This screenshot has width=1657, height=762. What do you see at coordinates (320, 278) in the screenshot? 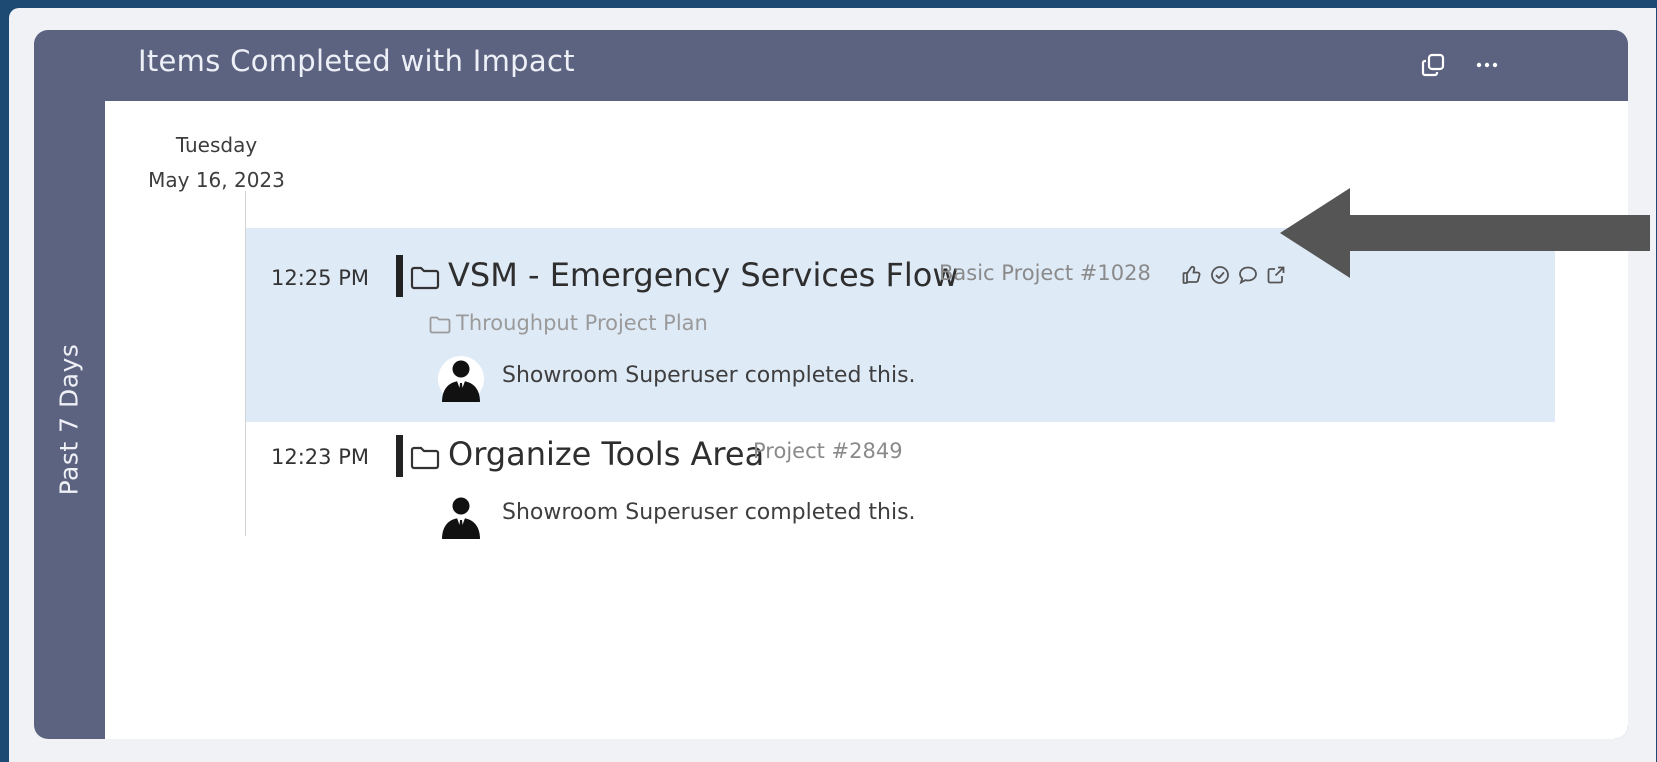
I see `entry-time: 12:25 PM` at bounding box center [320, 278].